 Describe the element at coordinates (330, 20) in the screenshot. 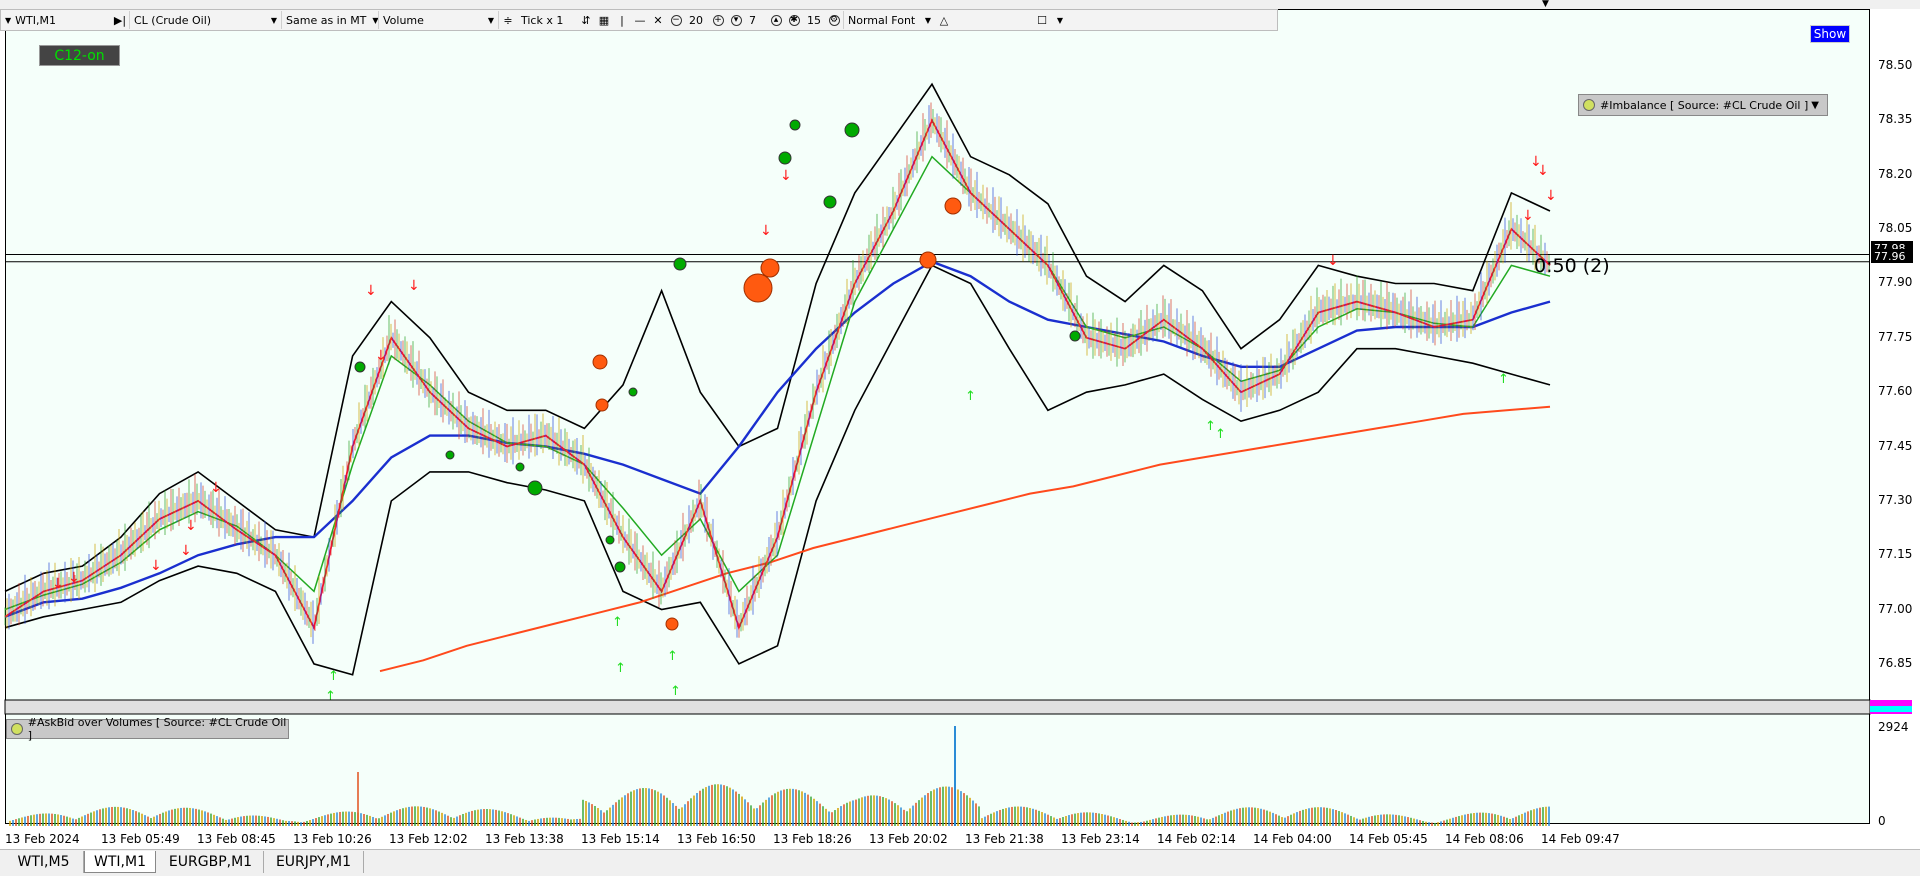

I see `mode-select: Same as in MT ▼` at that location.